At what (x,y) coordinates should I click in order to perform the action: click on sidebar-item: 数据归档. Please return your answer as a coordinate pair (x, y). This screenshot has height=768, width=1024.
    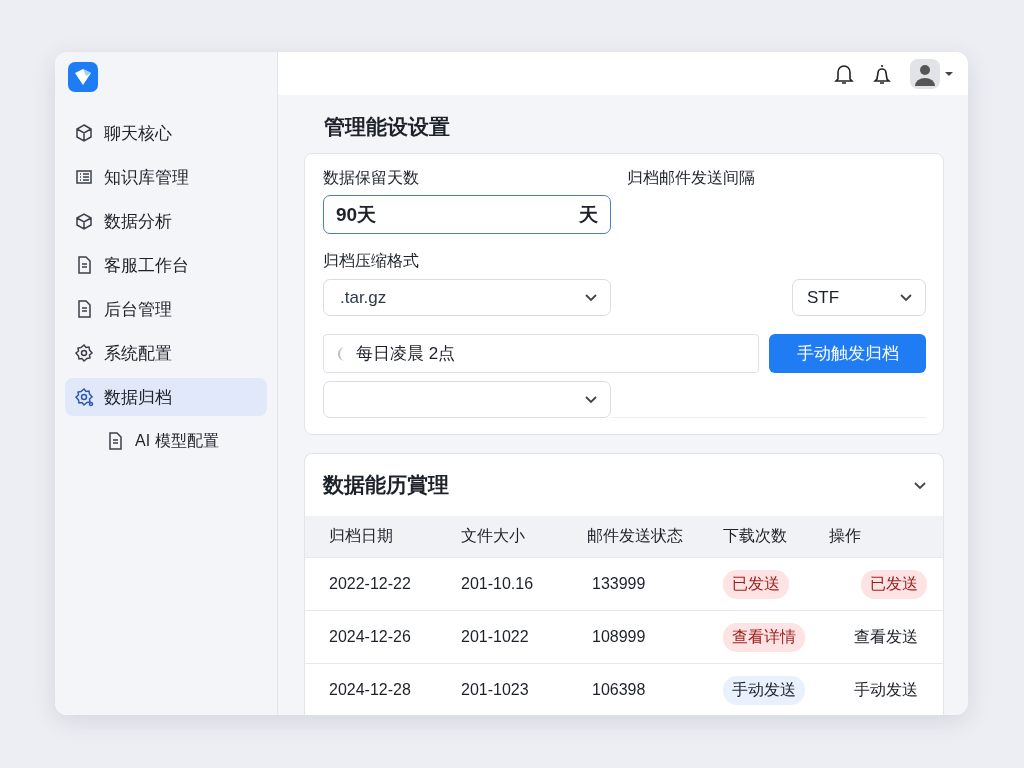
    Looking at the image, I should click on (166, 397).